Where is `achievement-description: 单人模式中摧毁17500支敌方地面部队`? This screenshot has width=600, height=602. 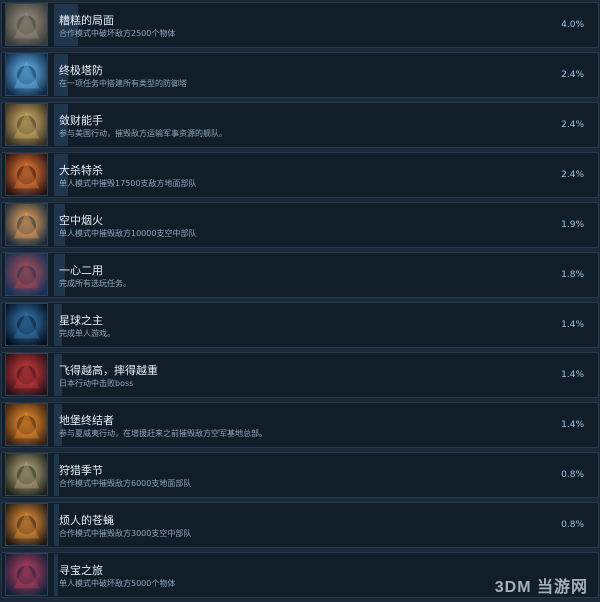
achievement-description: 单人模式中摧毁17500支敌方地面部队 is located at coordinates (128, 183).